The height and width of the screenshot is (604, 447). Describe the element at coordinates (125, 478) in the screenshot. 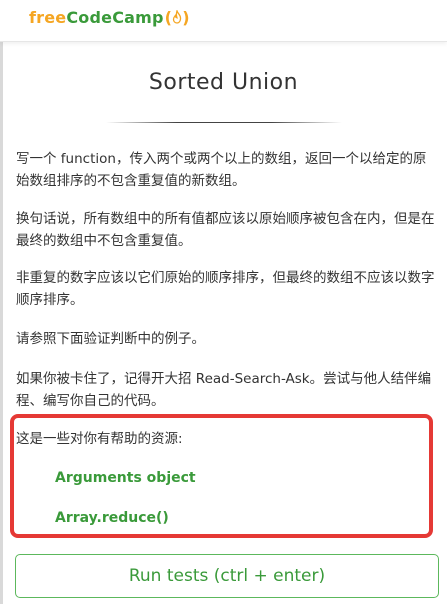

I see `resource-link-arguments-object: Arguments object` at that location.